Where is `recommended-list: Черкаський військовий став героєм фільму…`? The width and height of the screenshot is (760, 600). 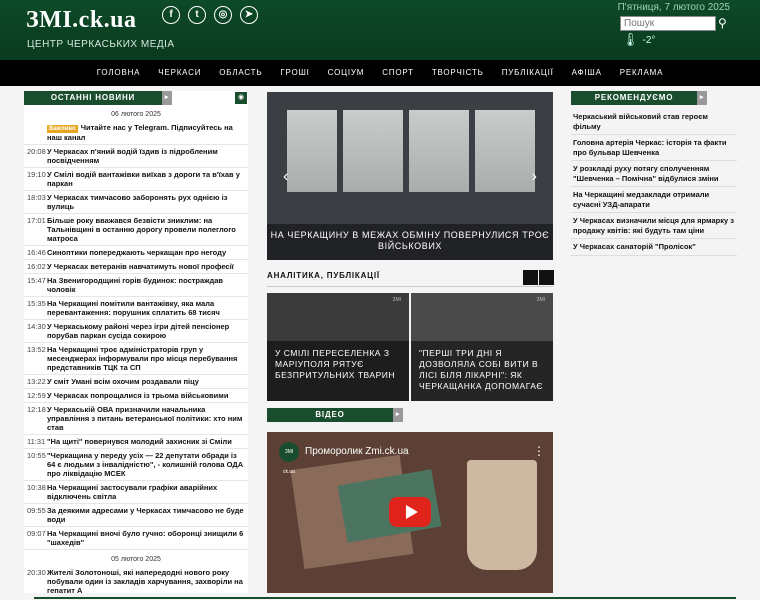
recommended-list: Черкаський військовий став героєм фільму… is located at coordinates (654, 182).